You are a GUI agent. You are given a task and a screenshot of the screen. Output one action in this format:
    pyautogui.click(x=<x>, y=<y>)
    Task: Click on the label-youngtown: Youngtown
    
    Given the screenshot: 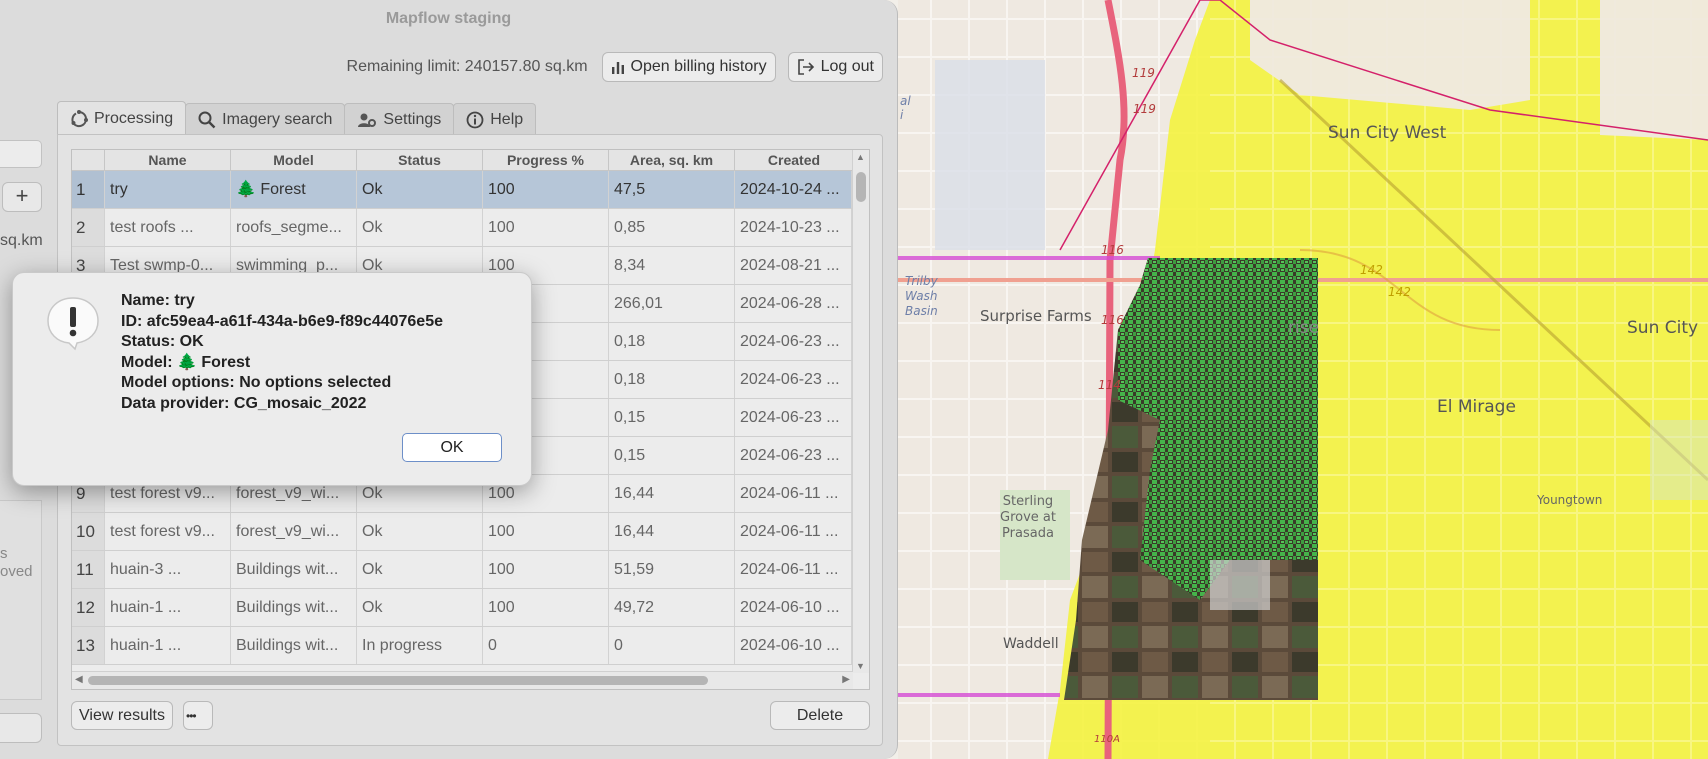 What is the action you would take?
    pyautogui.click(x=1570, y=500)
    